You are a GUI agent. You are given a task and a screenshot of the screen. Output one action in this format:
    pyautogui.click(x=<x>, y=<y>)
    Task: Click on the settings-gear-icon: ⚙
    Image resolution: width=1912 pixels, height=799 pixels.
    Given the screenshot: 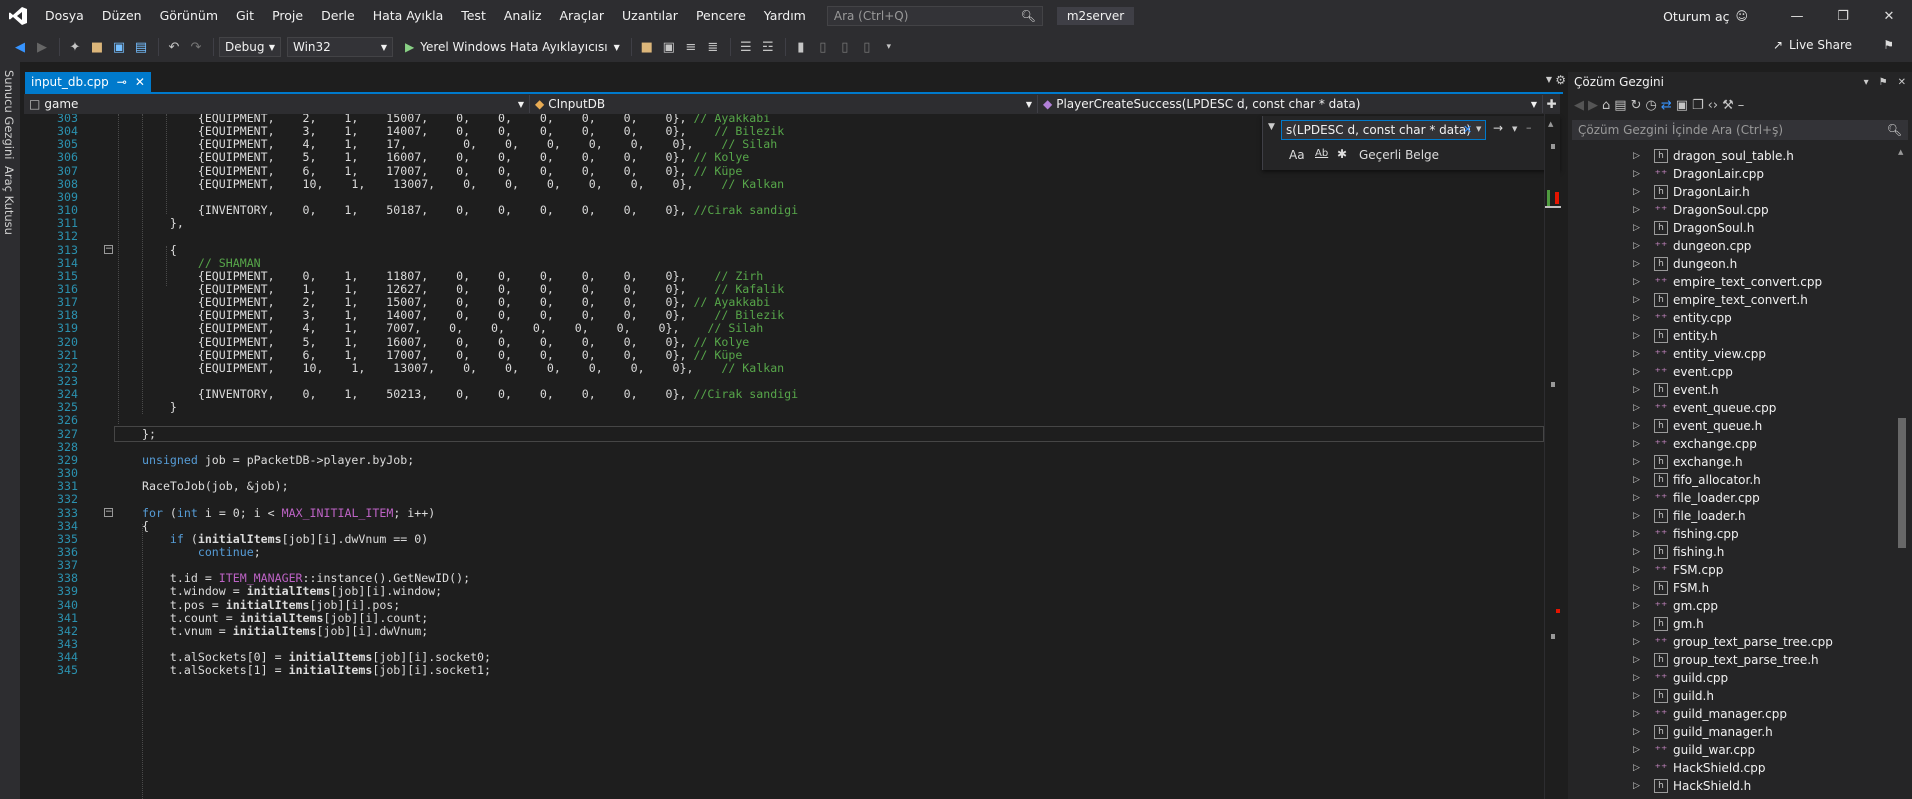 What is the action you would take?
    pyautogui.click(x=1560, y=80)
    